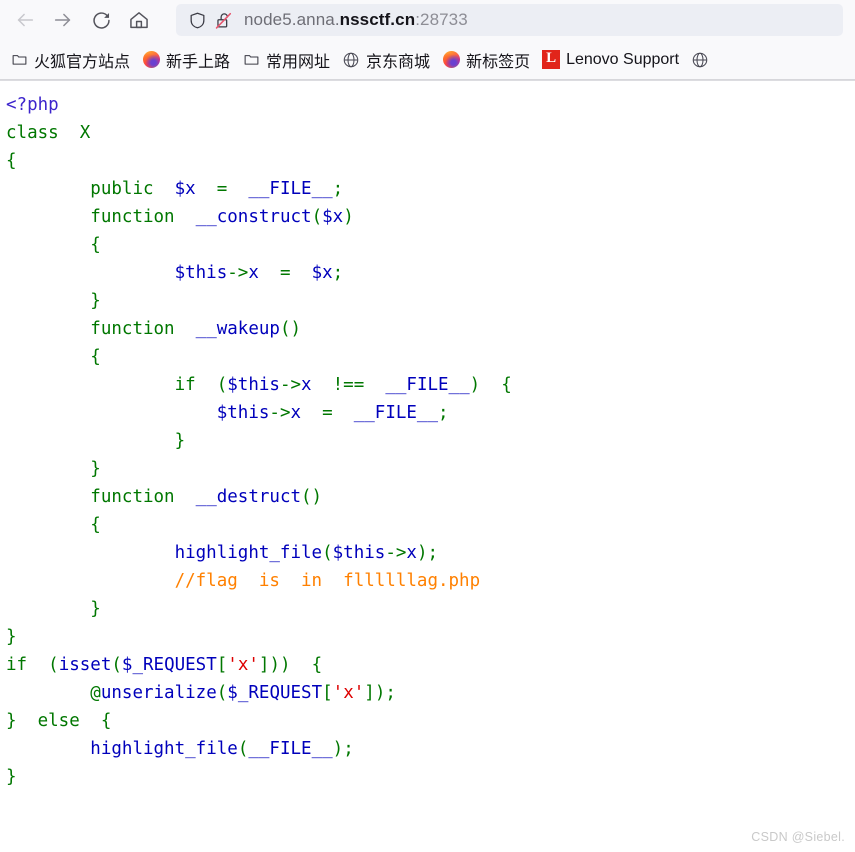 The width and height of the screenshot is (855, 852). Describe the element at coordinates (610, 60) in the screenshot. I see `bookmark-item-lenovo-support: L Lenovo Support` at that location.